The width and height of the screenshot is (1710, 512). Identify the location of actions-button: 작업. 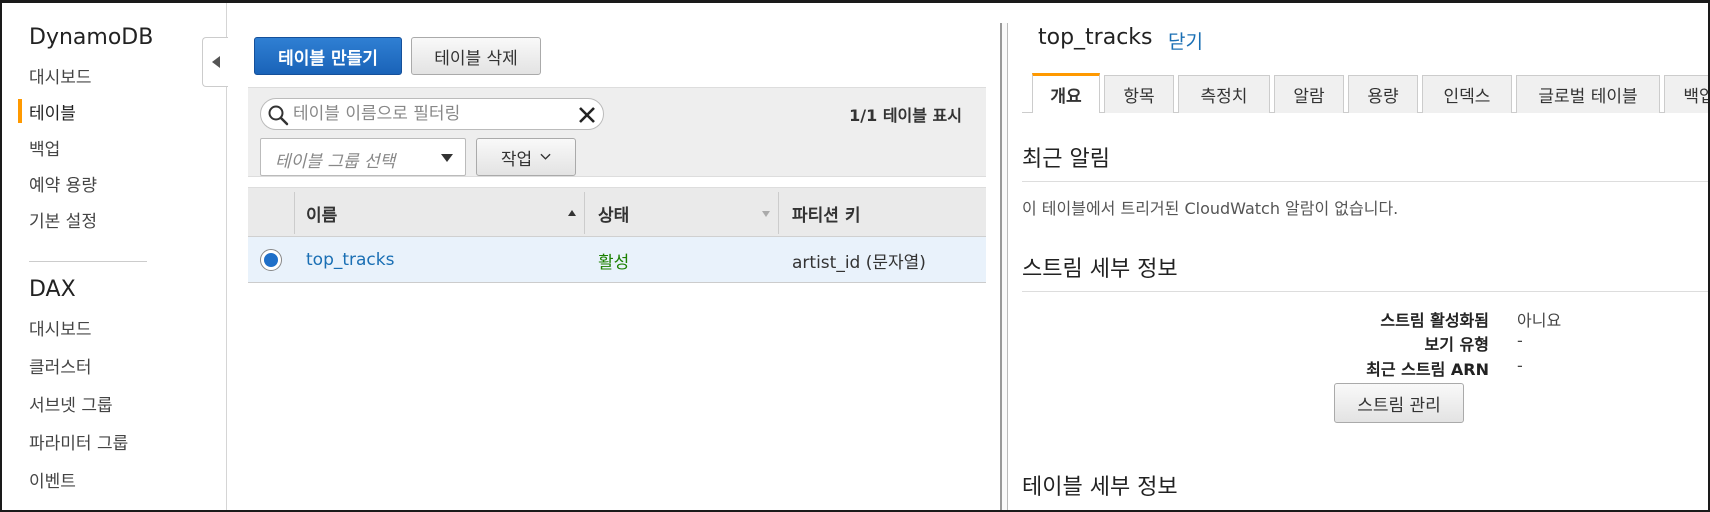
(526, 157).